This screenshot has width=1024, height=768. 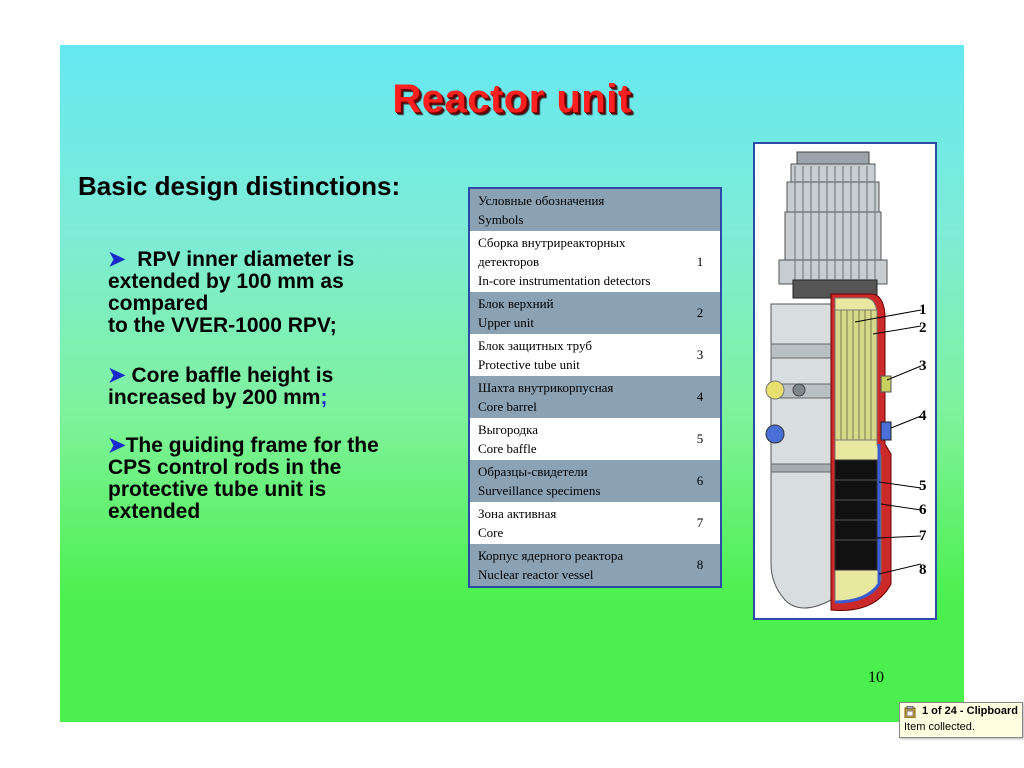 What do you see at coordinates (529, 364) in the screenshot?
I see `legend-row-text: Protective tube unit` at bounding box center [529, 364].